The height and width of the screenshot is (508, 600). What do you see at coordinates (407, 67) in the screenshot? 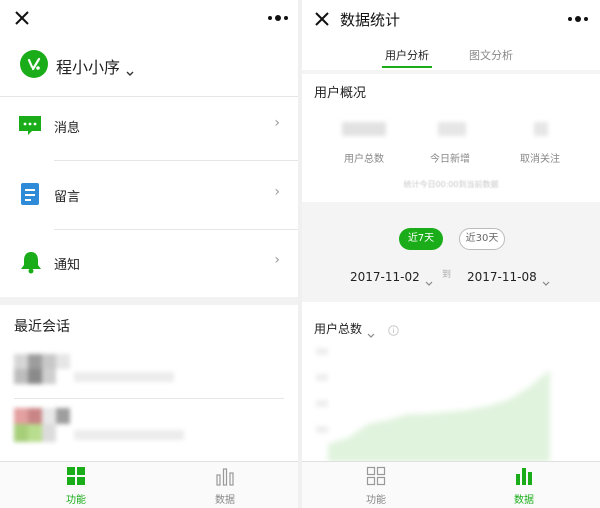
I see `subtab-active-indicator` at bounding box center [407, 67].